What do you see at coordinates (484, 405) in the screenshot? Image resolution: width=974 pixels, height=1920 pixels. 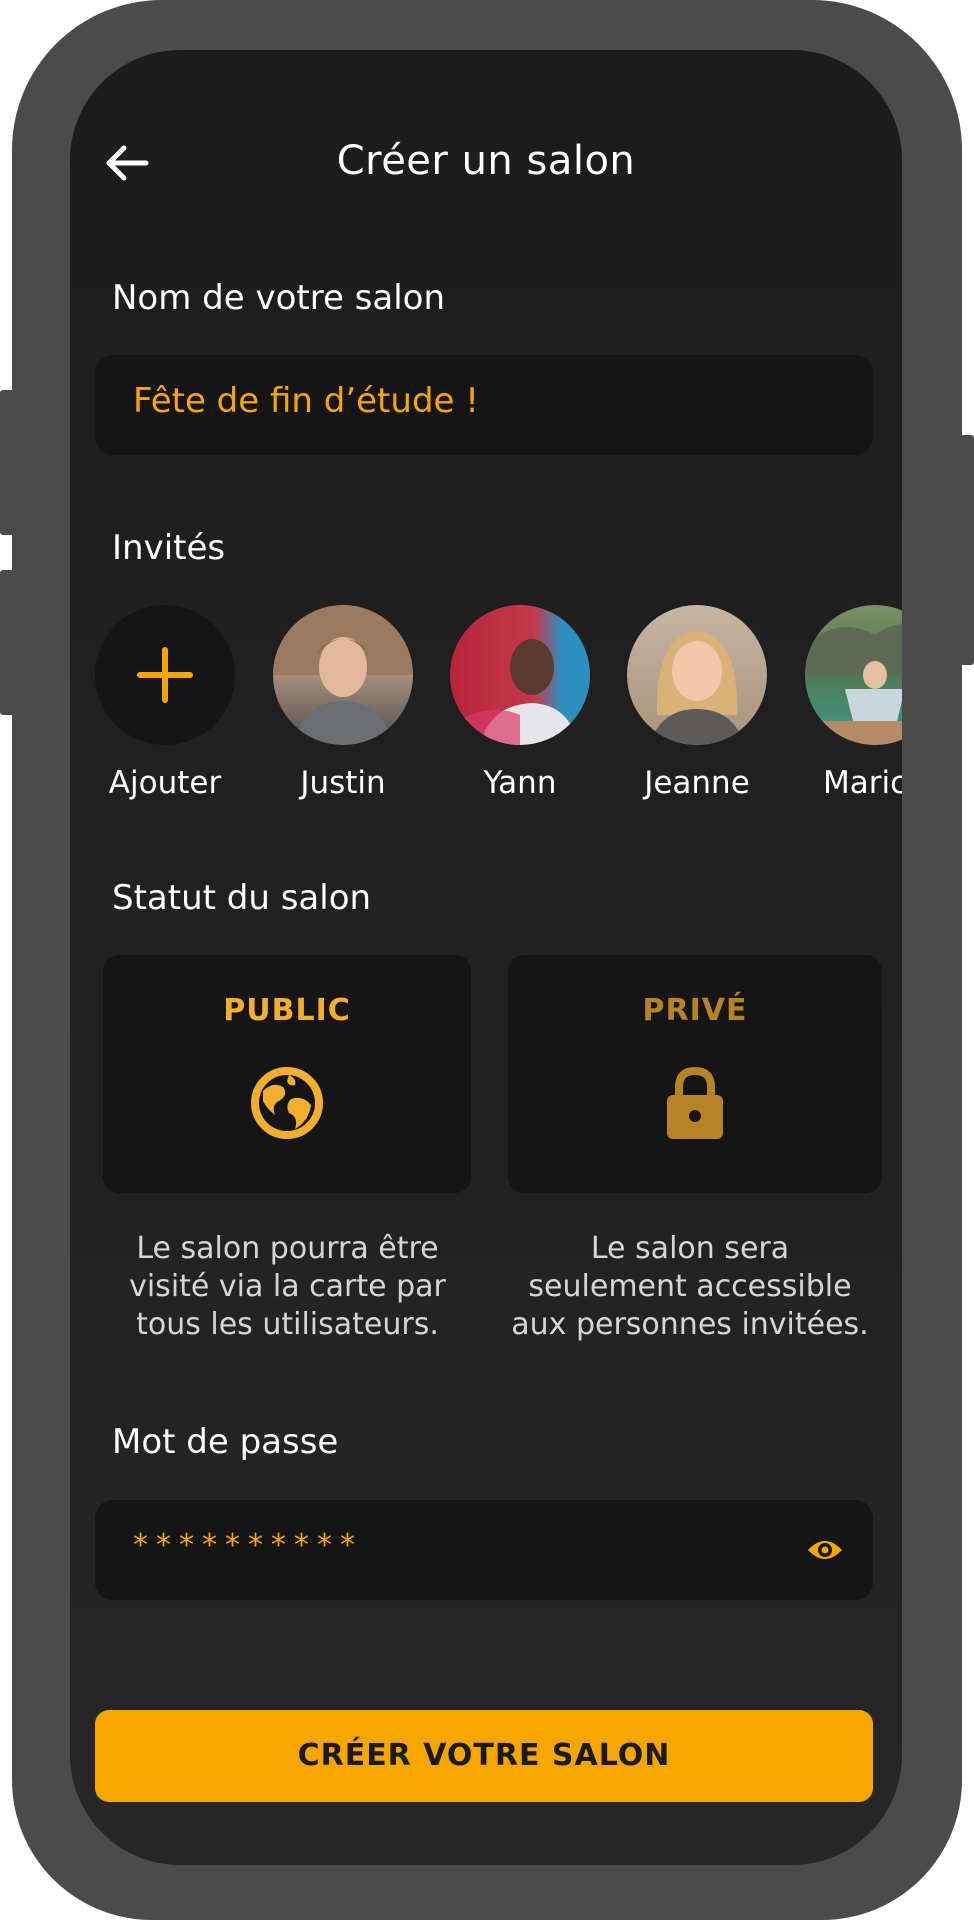 I see `room-name-input: Fête de fin d’étude !` at bounding box center [484, 405].